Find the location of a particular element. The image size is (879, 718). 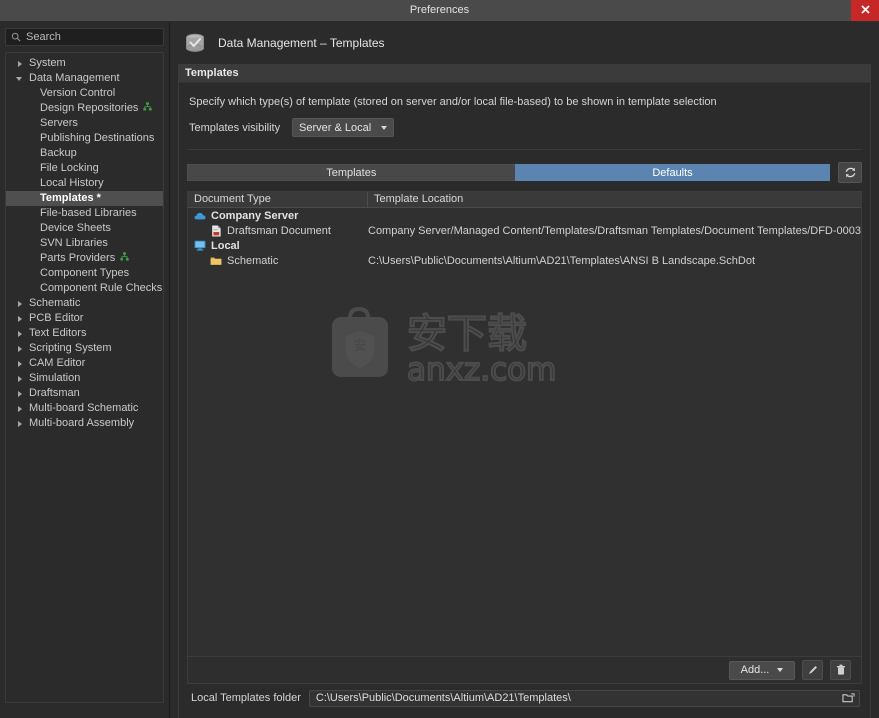

sidebar-item-multi-board-assembly: Multi-board Assembly is located at coordinates (84, 423).